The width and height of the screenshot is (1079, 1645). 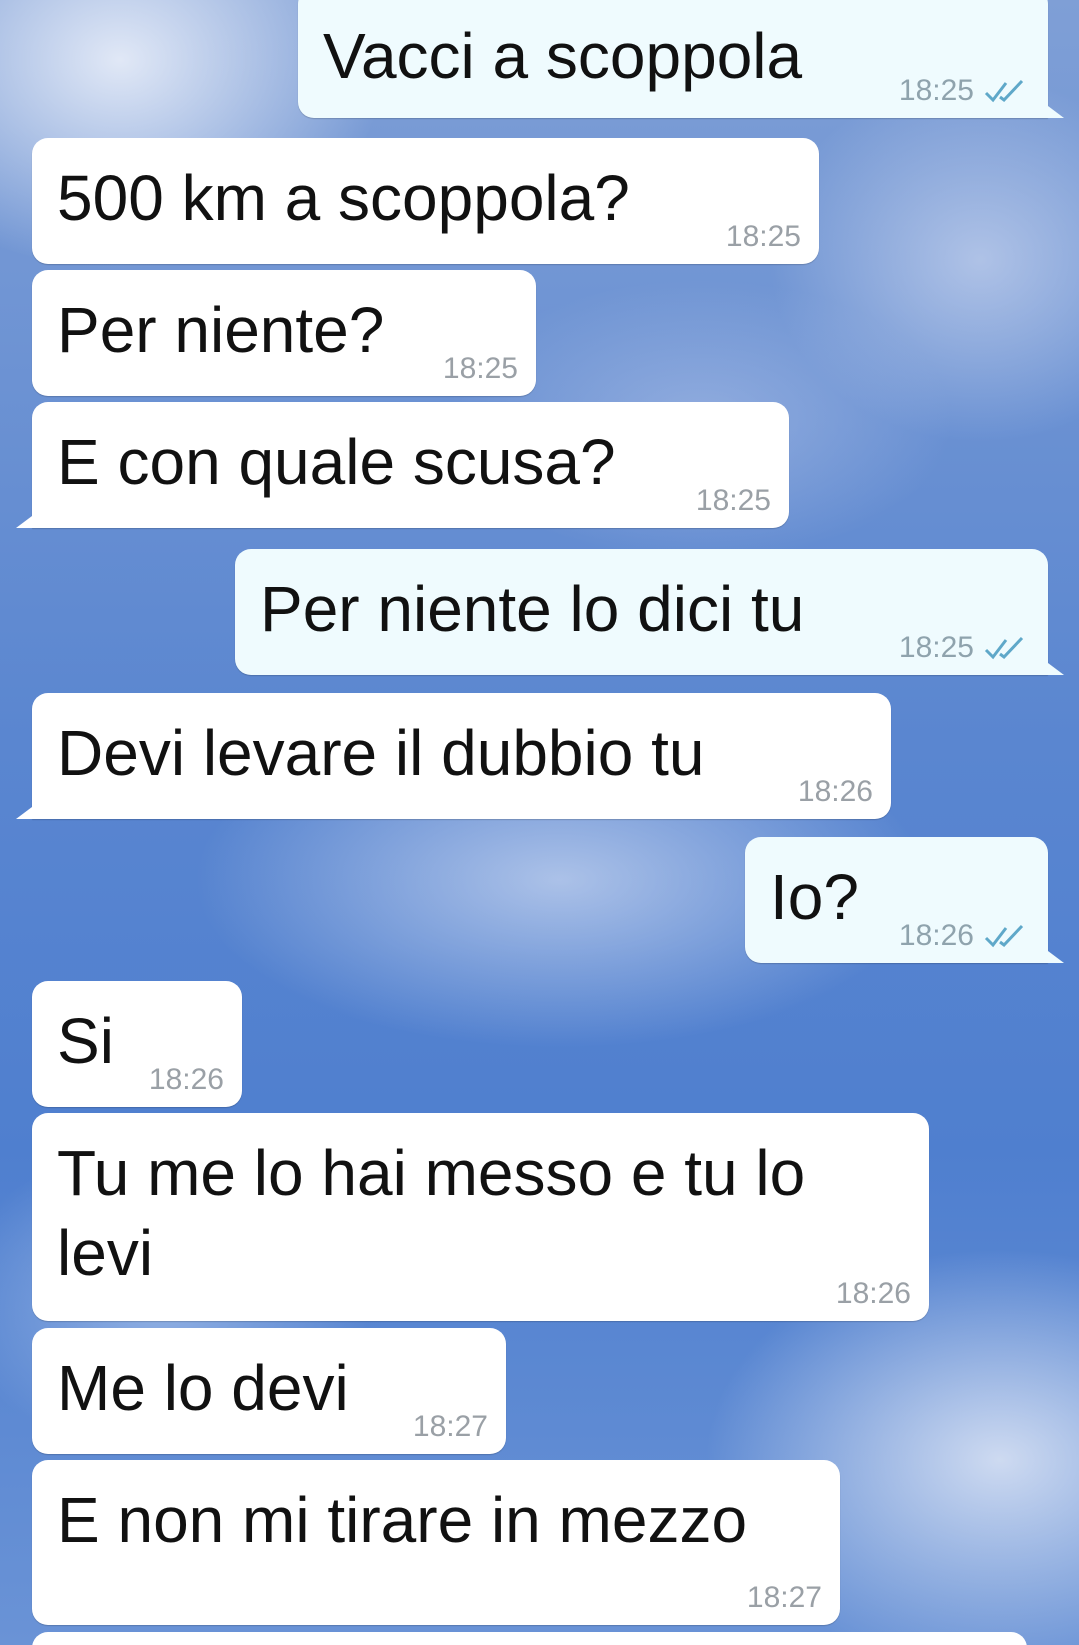 I want to click on incoming-message: E non mi tirare in mezzo 18:27, so click(x=436, y=1542).